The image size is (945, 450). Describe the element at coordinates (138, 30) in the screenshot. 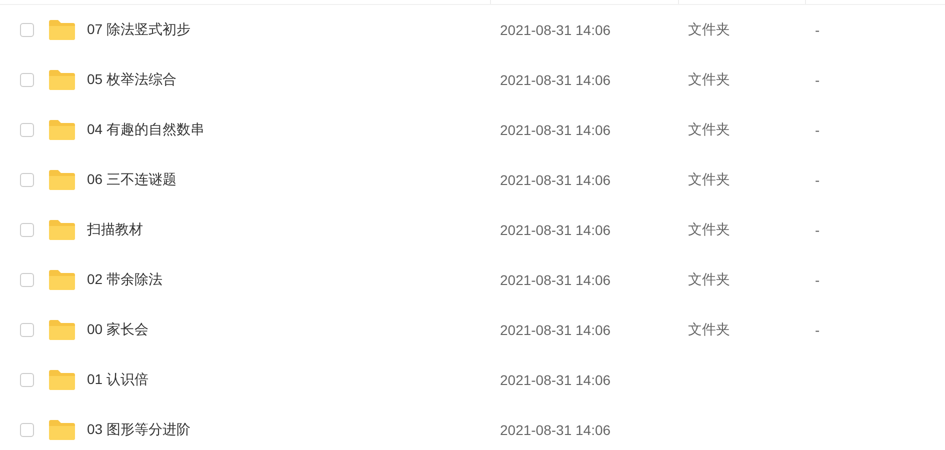

I see `file-name: 07 除法竖式初步` at that location.